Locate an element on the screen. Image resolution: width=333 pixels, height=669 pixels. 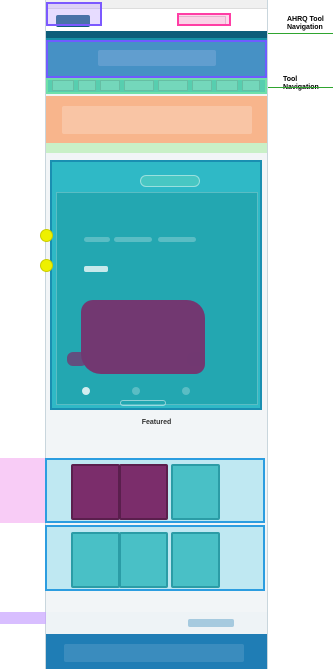
highlight-pink-search is located at coordinates (204, 19).